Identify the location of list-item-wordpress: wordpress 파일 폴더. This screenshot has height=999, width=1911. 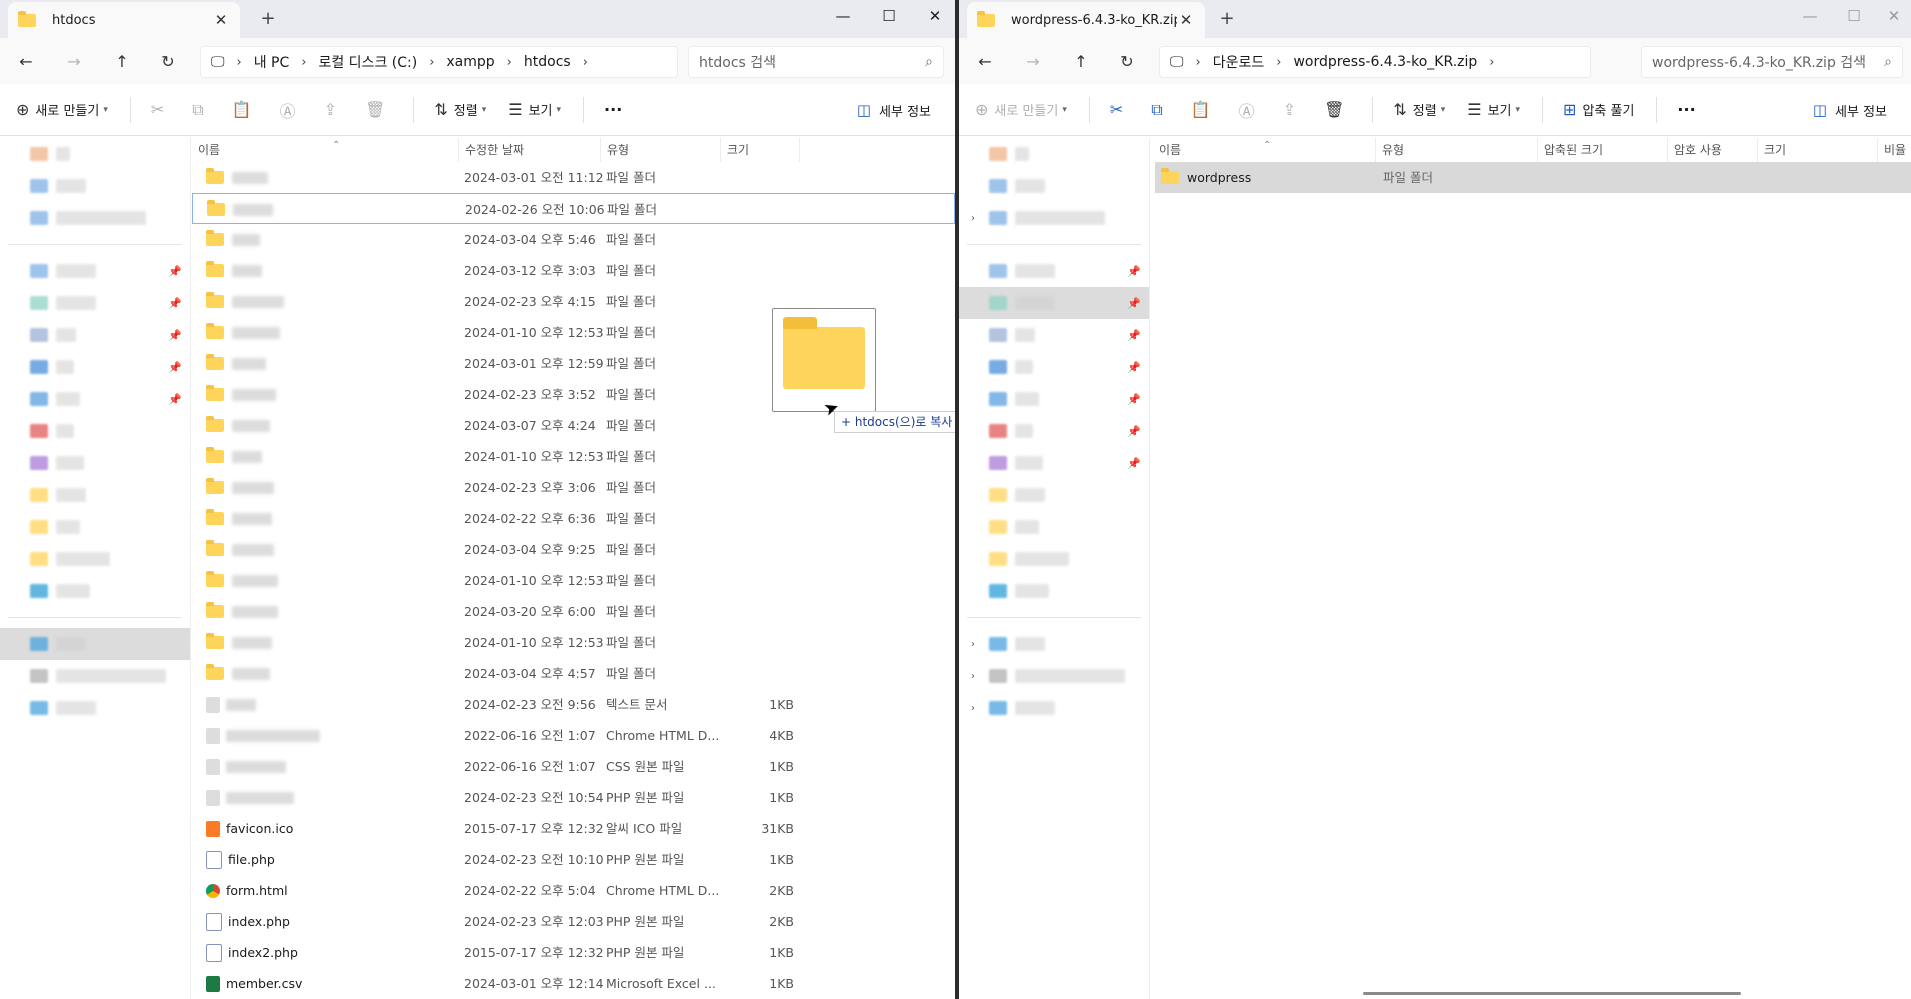
(1533, 177).